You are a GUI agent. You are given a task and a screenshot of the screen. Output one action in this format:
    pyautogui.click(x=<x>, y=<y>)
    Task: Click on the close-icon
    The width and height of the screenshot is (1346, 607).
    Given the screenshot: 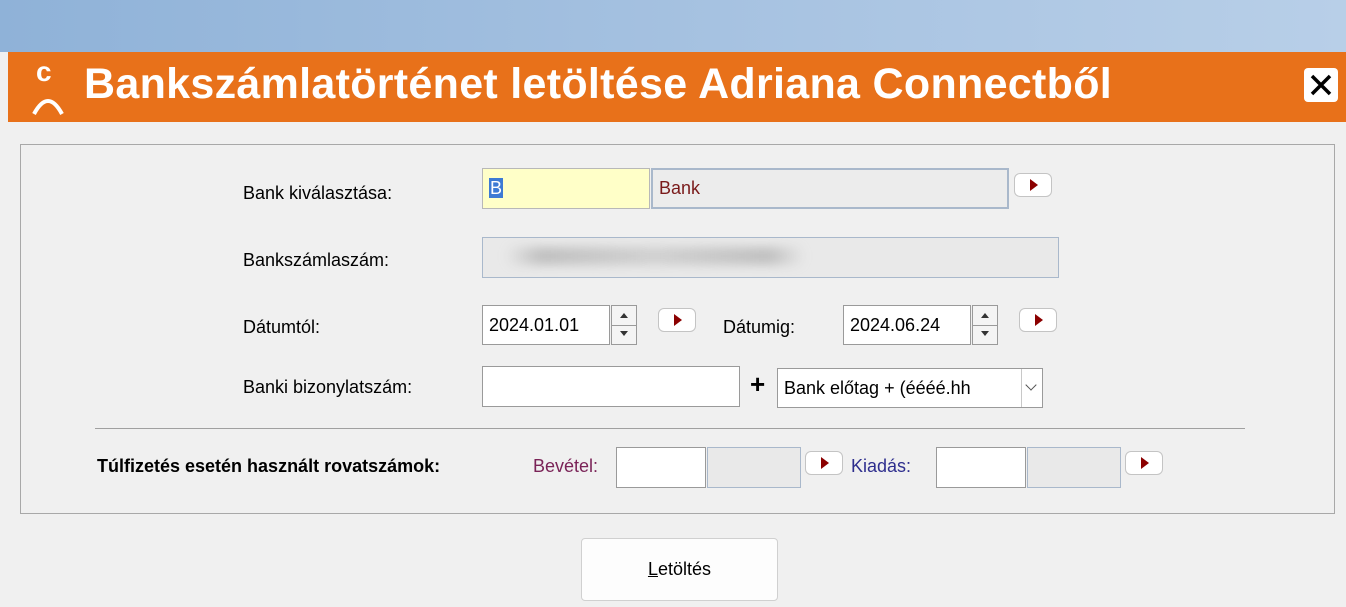 What is the action you would take?
    pyautogui.click(x=1321, y=85)
    